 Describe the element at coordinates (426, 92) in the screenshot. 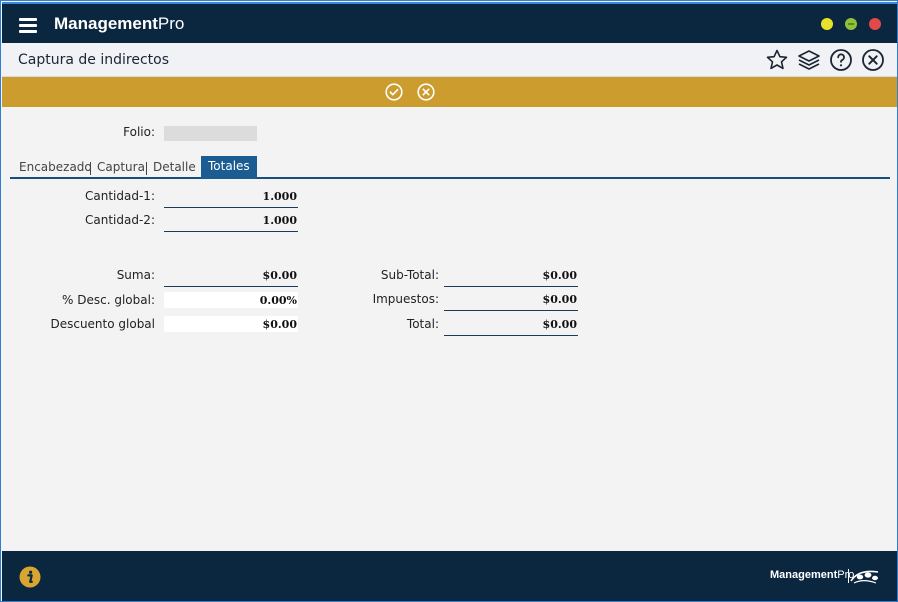

I see `cancel-x-icon` at that location.